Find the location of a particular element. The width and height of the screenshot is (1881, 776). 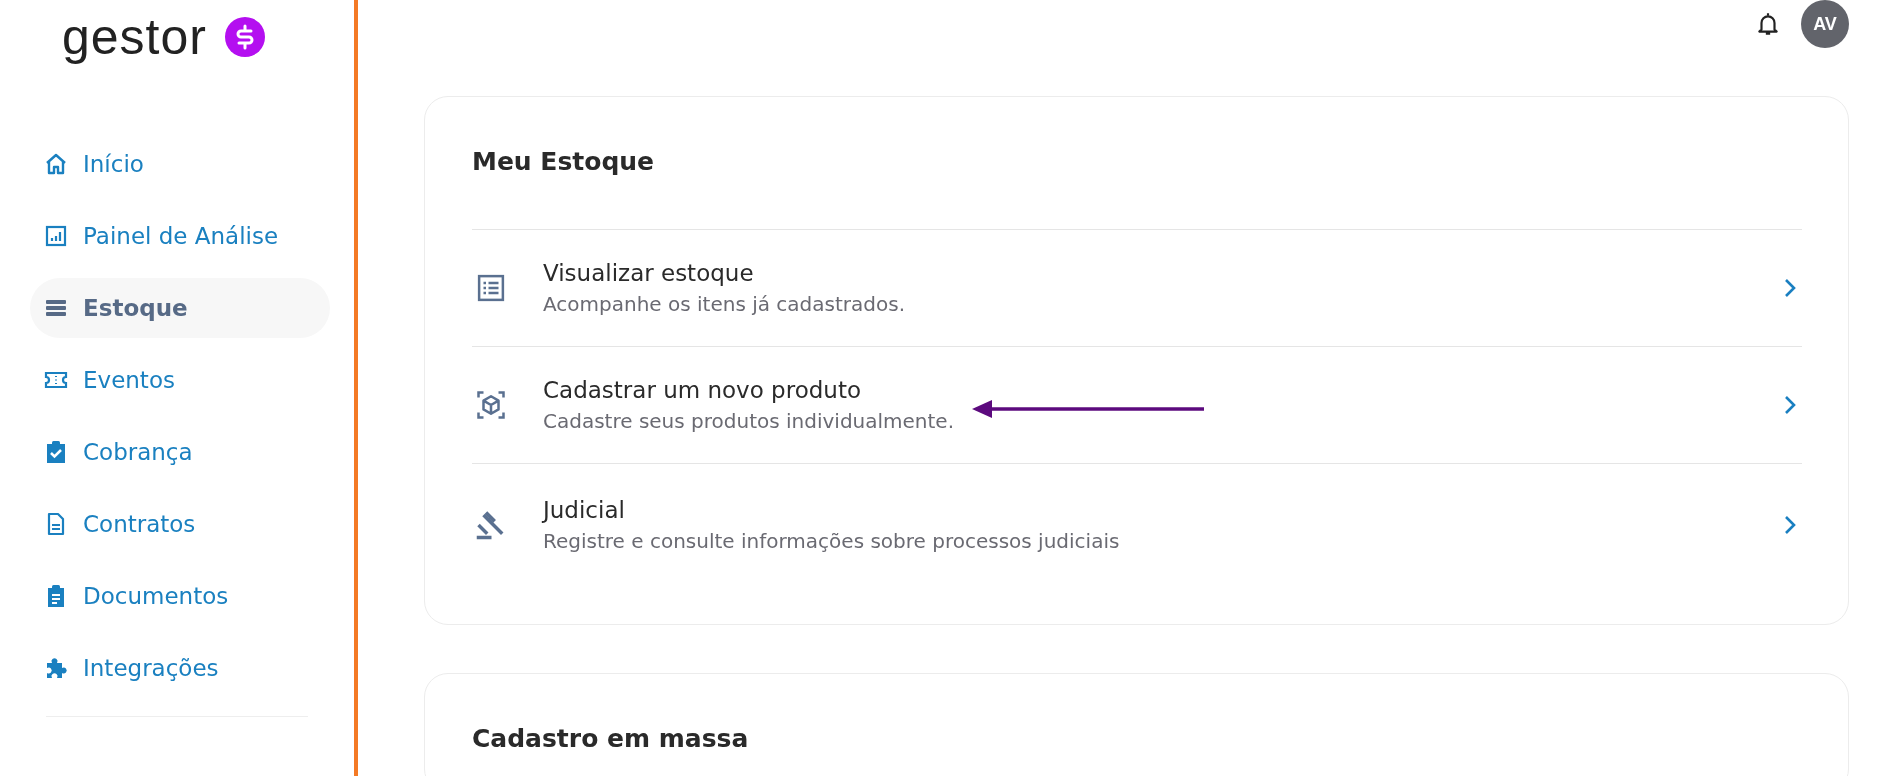

menu-row: Judicial Registre e consulte informações sobre processos judiciais is located at coordinates (1137, 525).